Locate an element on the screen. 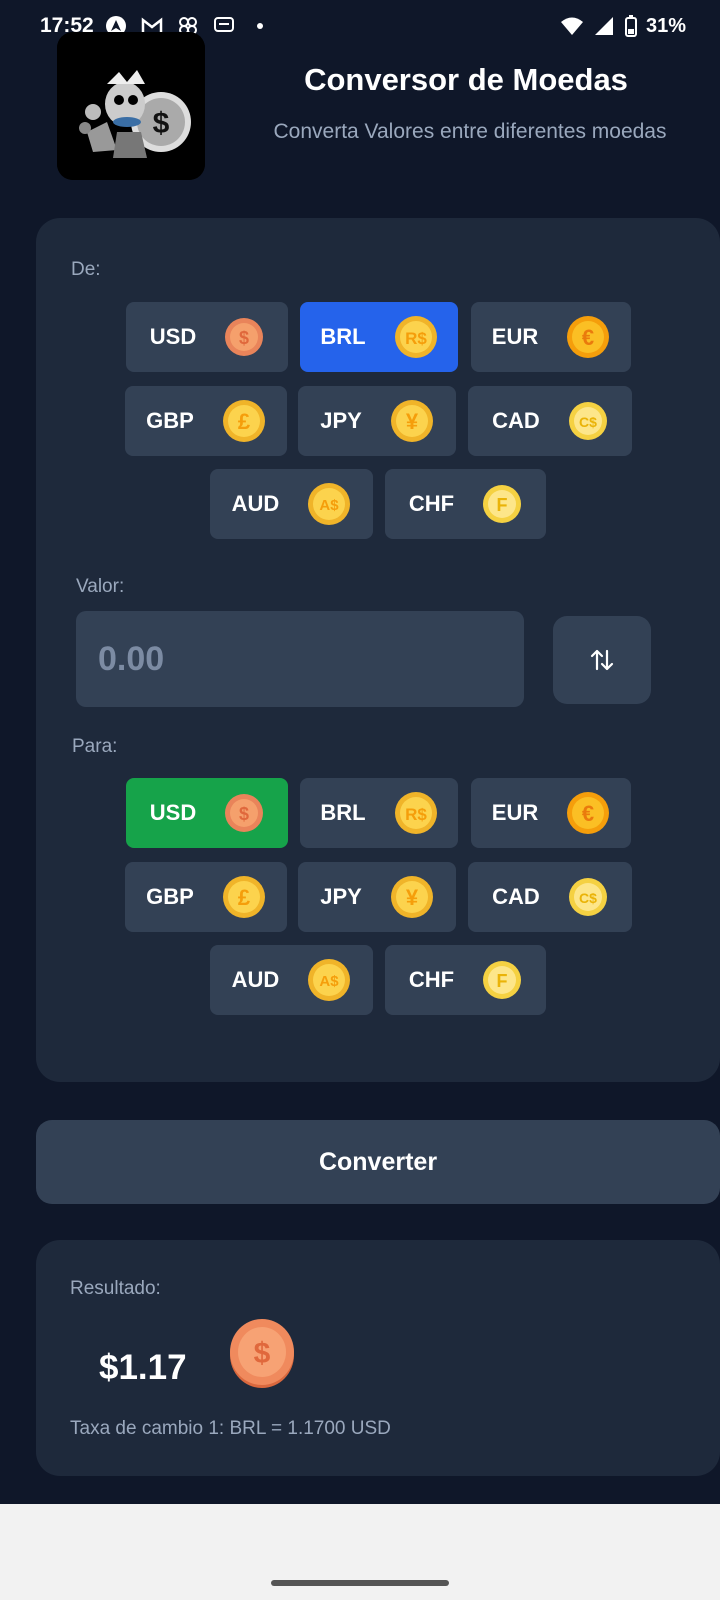 Image resolution: width=720 pixels, height=1600 pixels. from-currency-brl: BRL R$ is located at coordinates (379, 337).